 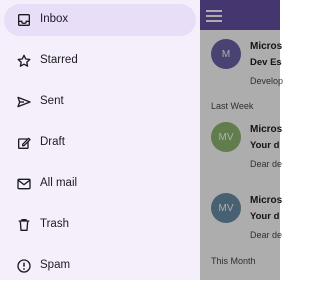 I want to click on nav-label: Sent, so click(x=52, y=101).